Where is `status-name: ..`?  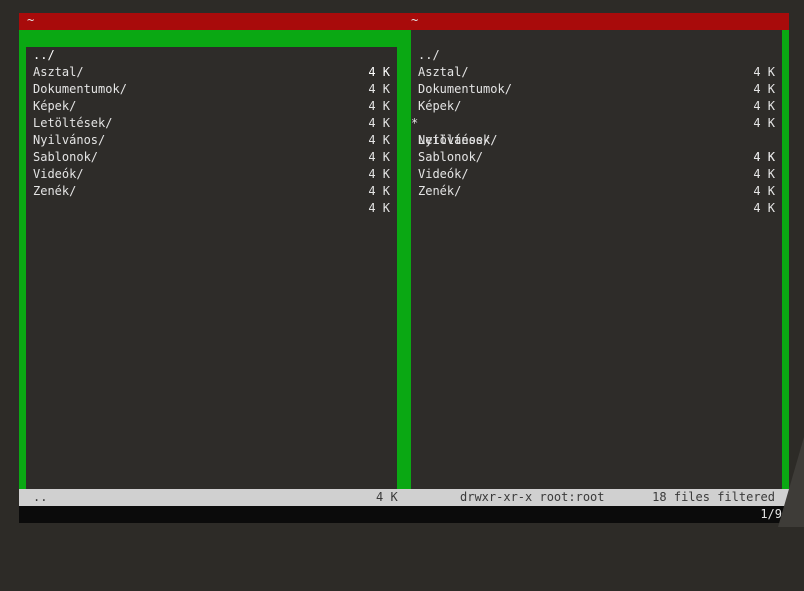
status-name: .. is located at coordinates (40, 497).